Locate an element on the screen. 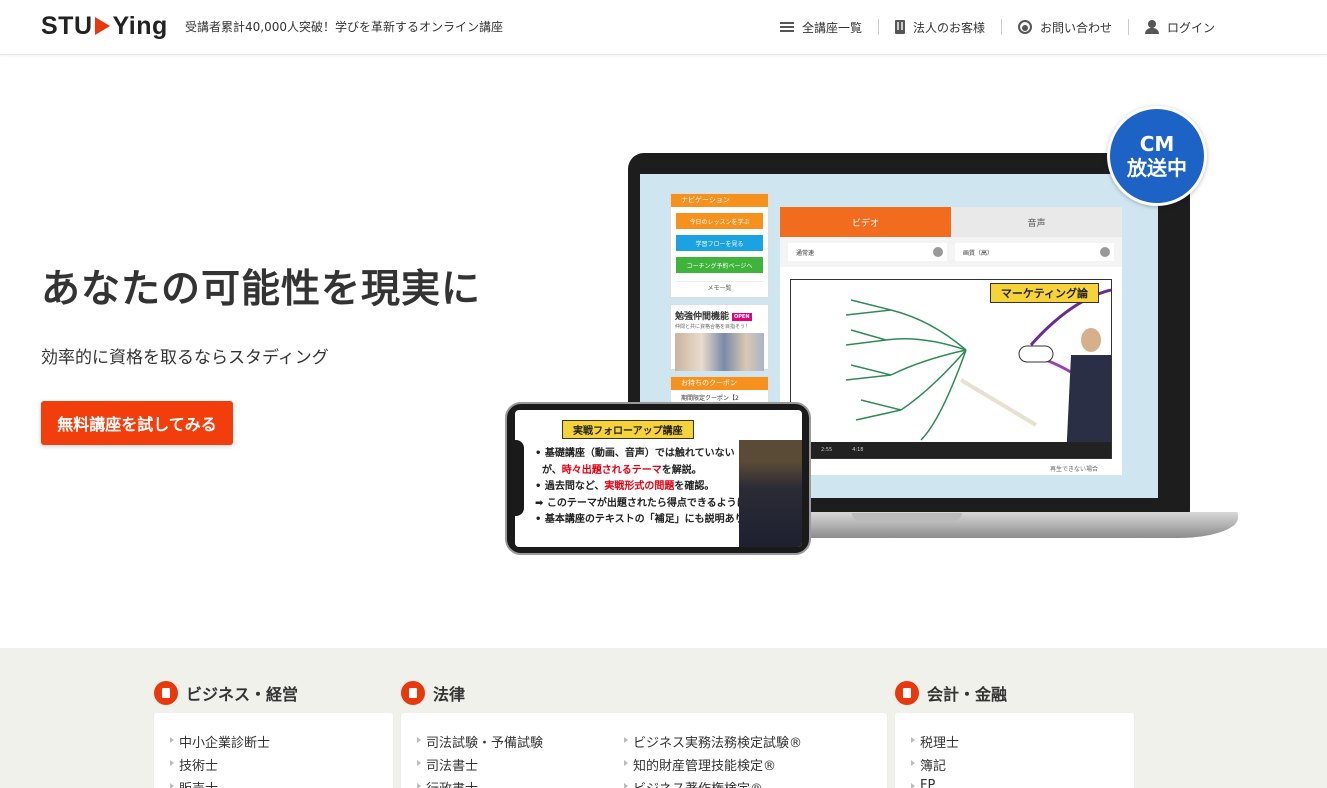  laptop-notch is located at coordinates (907, 517).